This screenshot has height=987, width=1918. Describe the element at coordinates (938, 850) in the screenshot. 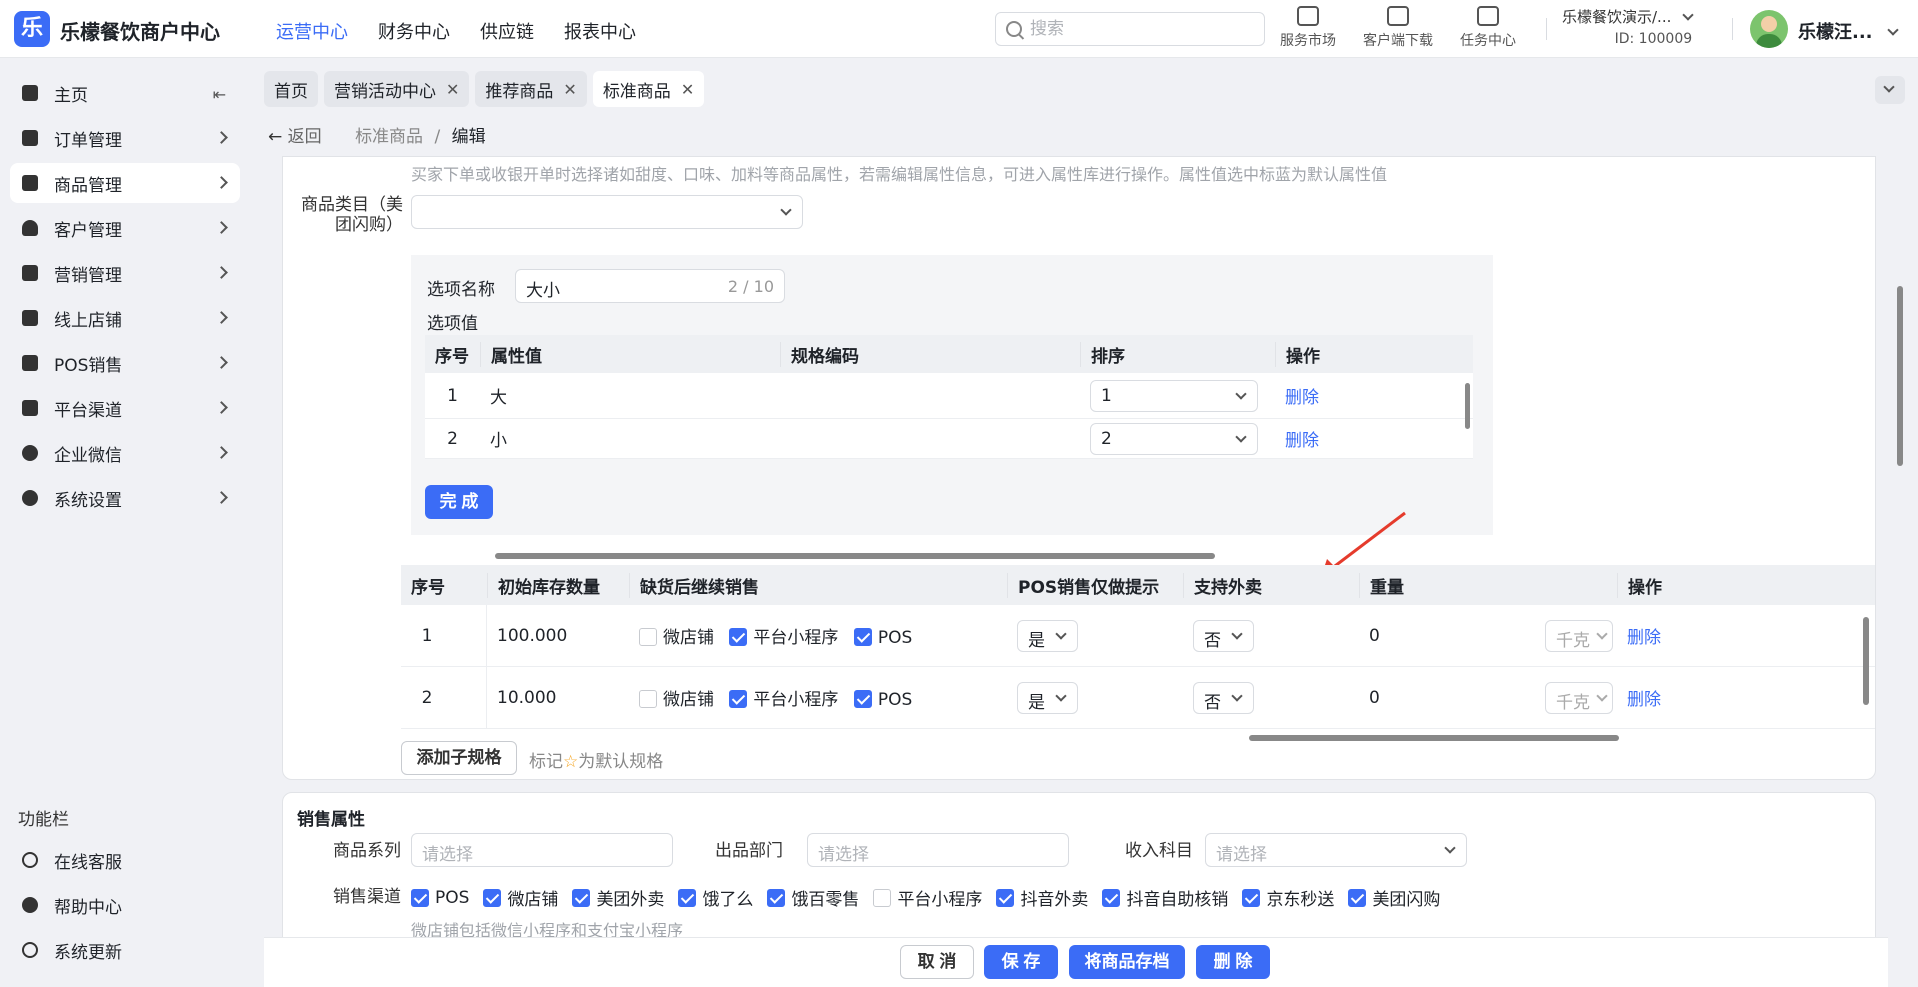

I see `dept-input: 请选择` at that location.